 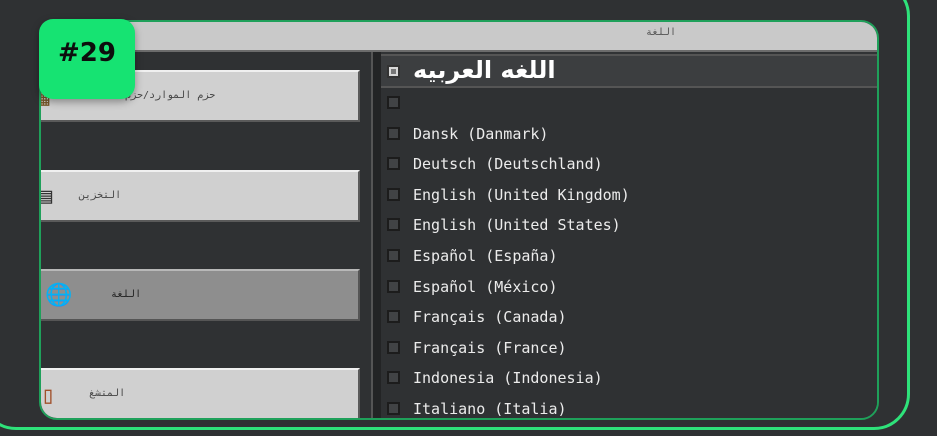 What do you see at coordinates (46, 196) in the screenshot?
I see `storage-icon: ▤` at bounding box center [46, 196].